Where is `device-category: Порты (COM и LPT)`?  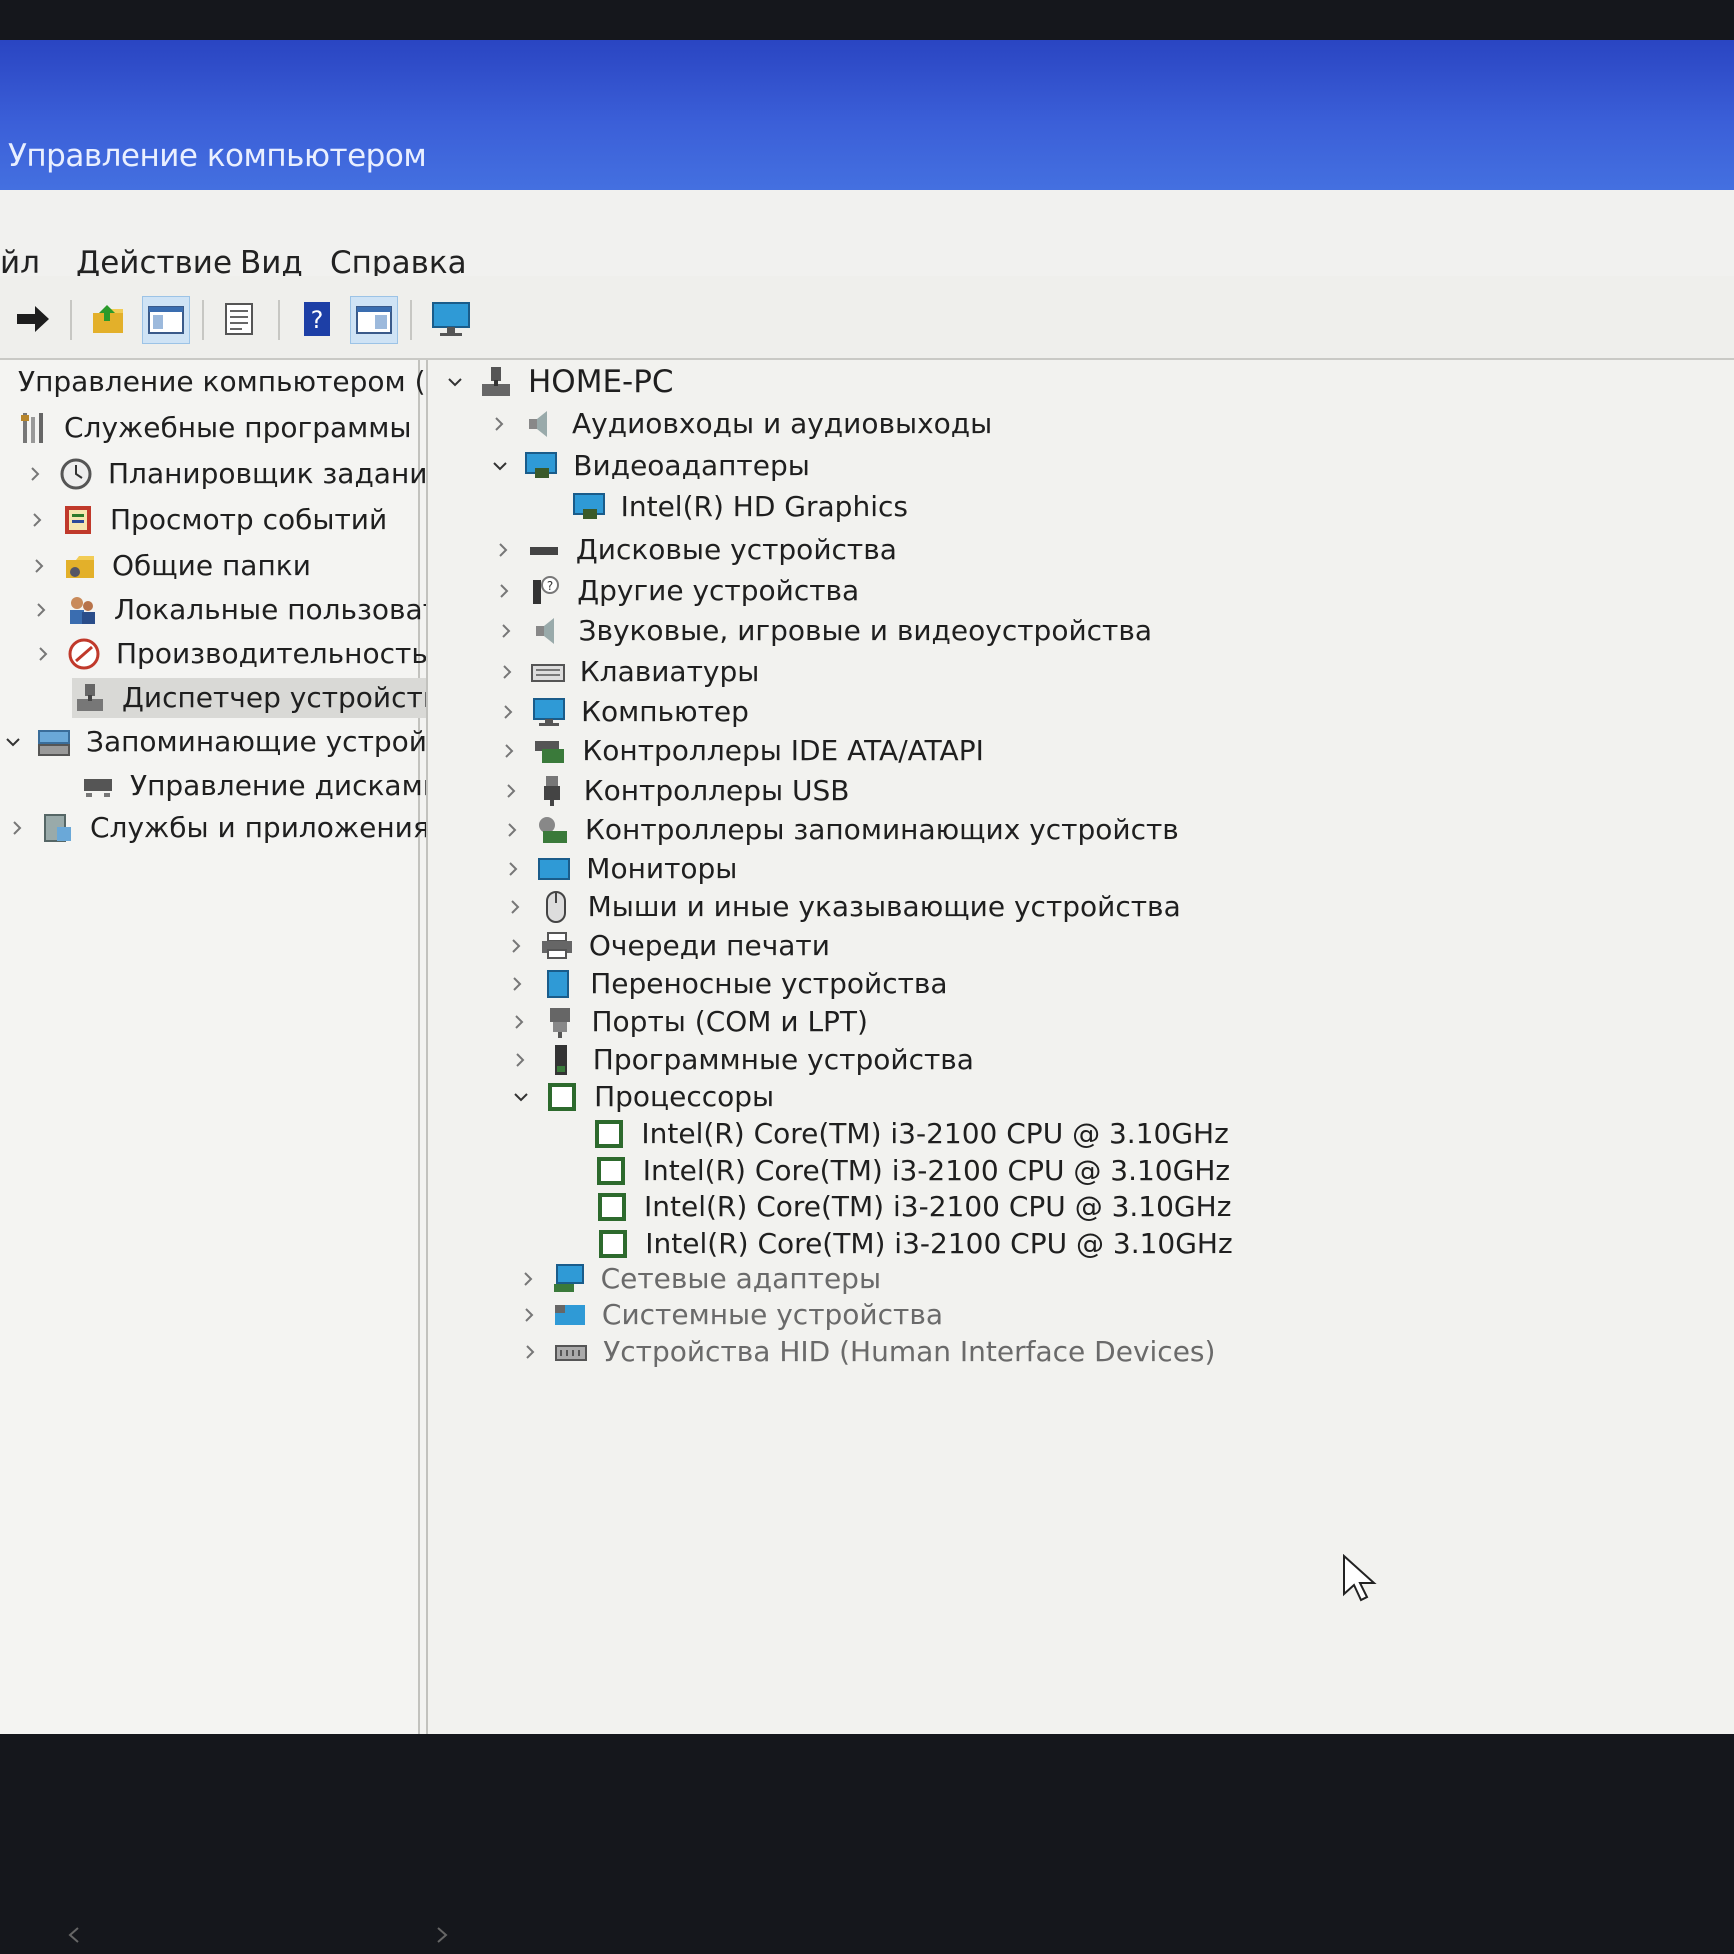
device-category: Порты (COM и LPT) is located at coordinates (688, 1022).